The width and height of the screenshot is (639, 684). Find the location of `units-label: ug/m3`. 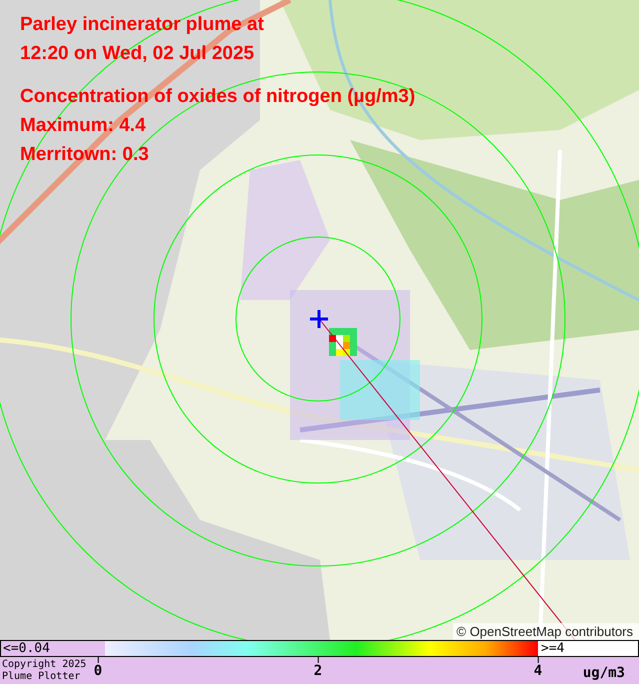

units-label: ug/m3 is located at coordinates (603, 673).